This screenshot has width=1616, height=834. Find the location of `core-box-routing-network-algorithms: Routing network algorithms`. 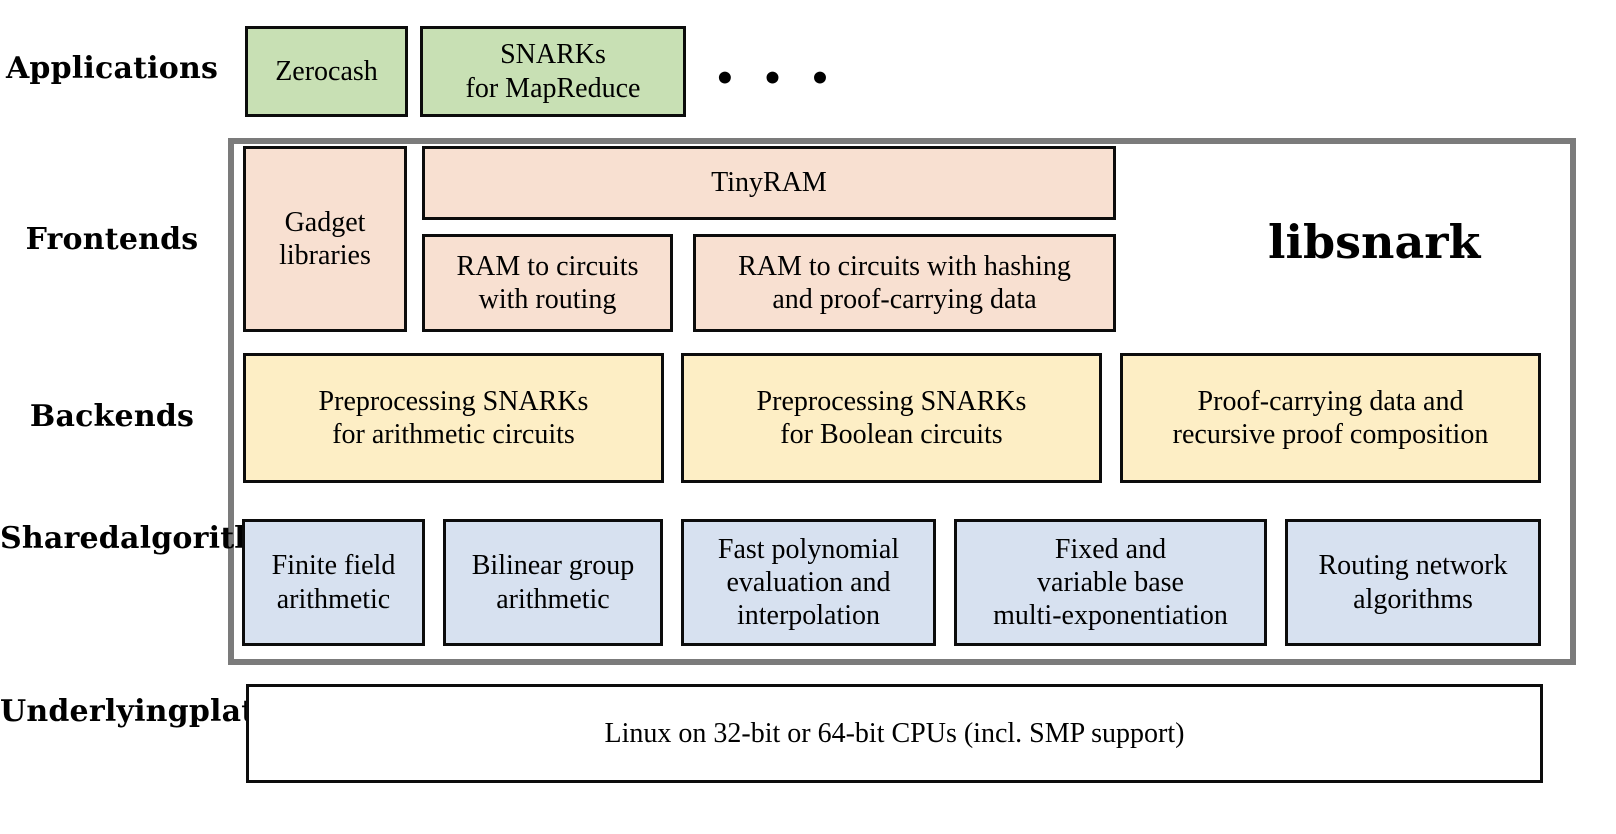

core-box-routing-network-algorithms: Routing network algorithms is located at coordinates (1413, 582).